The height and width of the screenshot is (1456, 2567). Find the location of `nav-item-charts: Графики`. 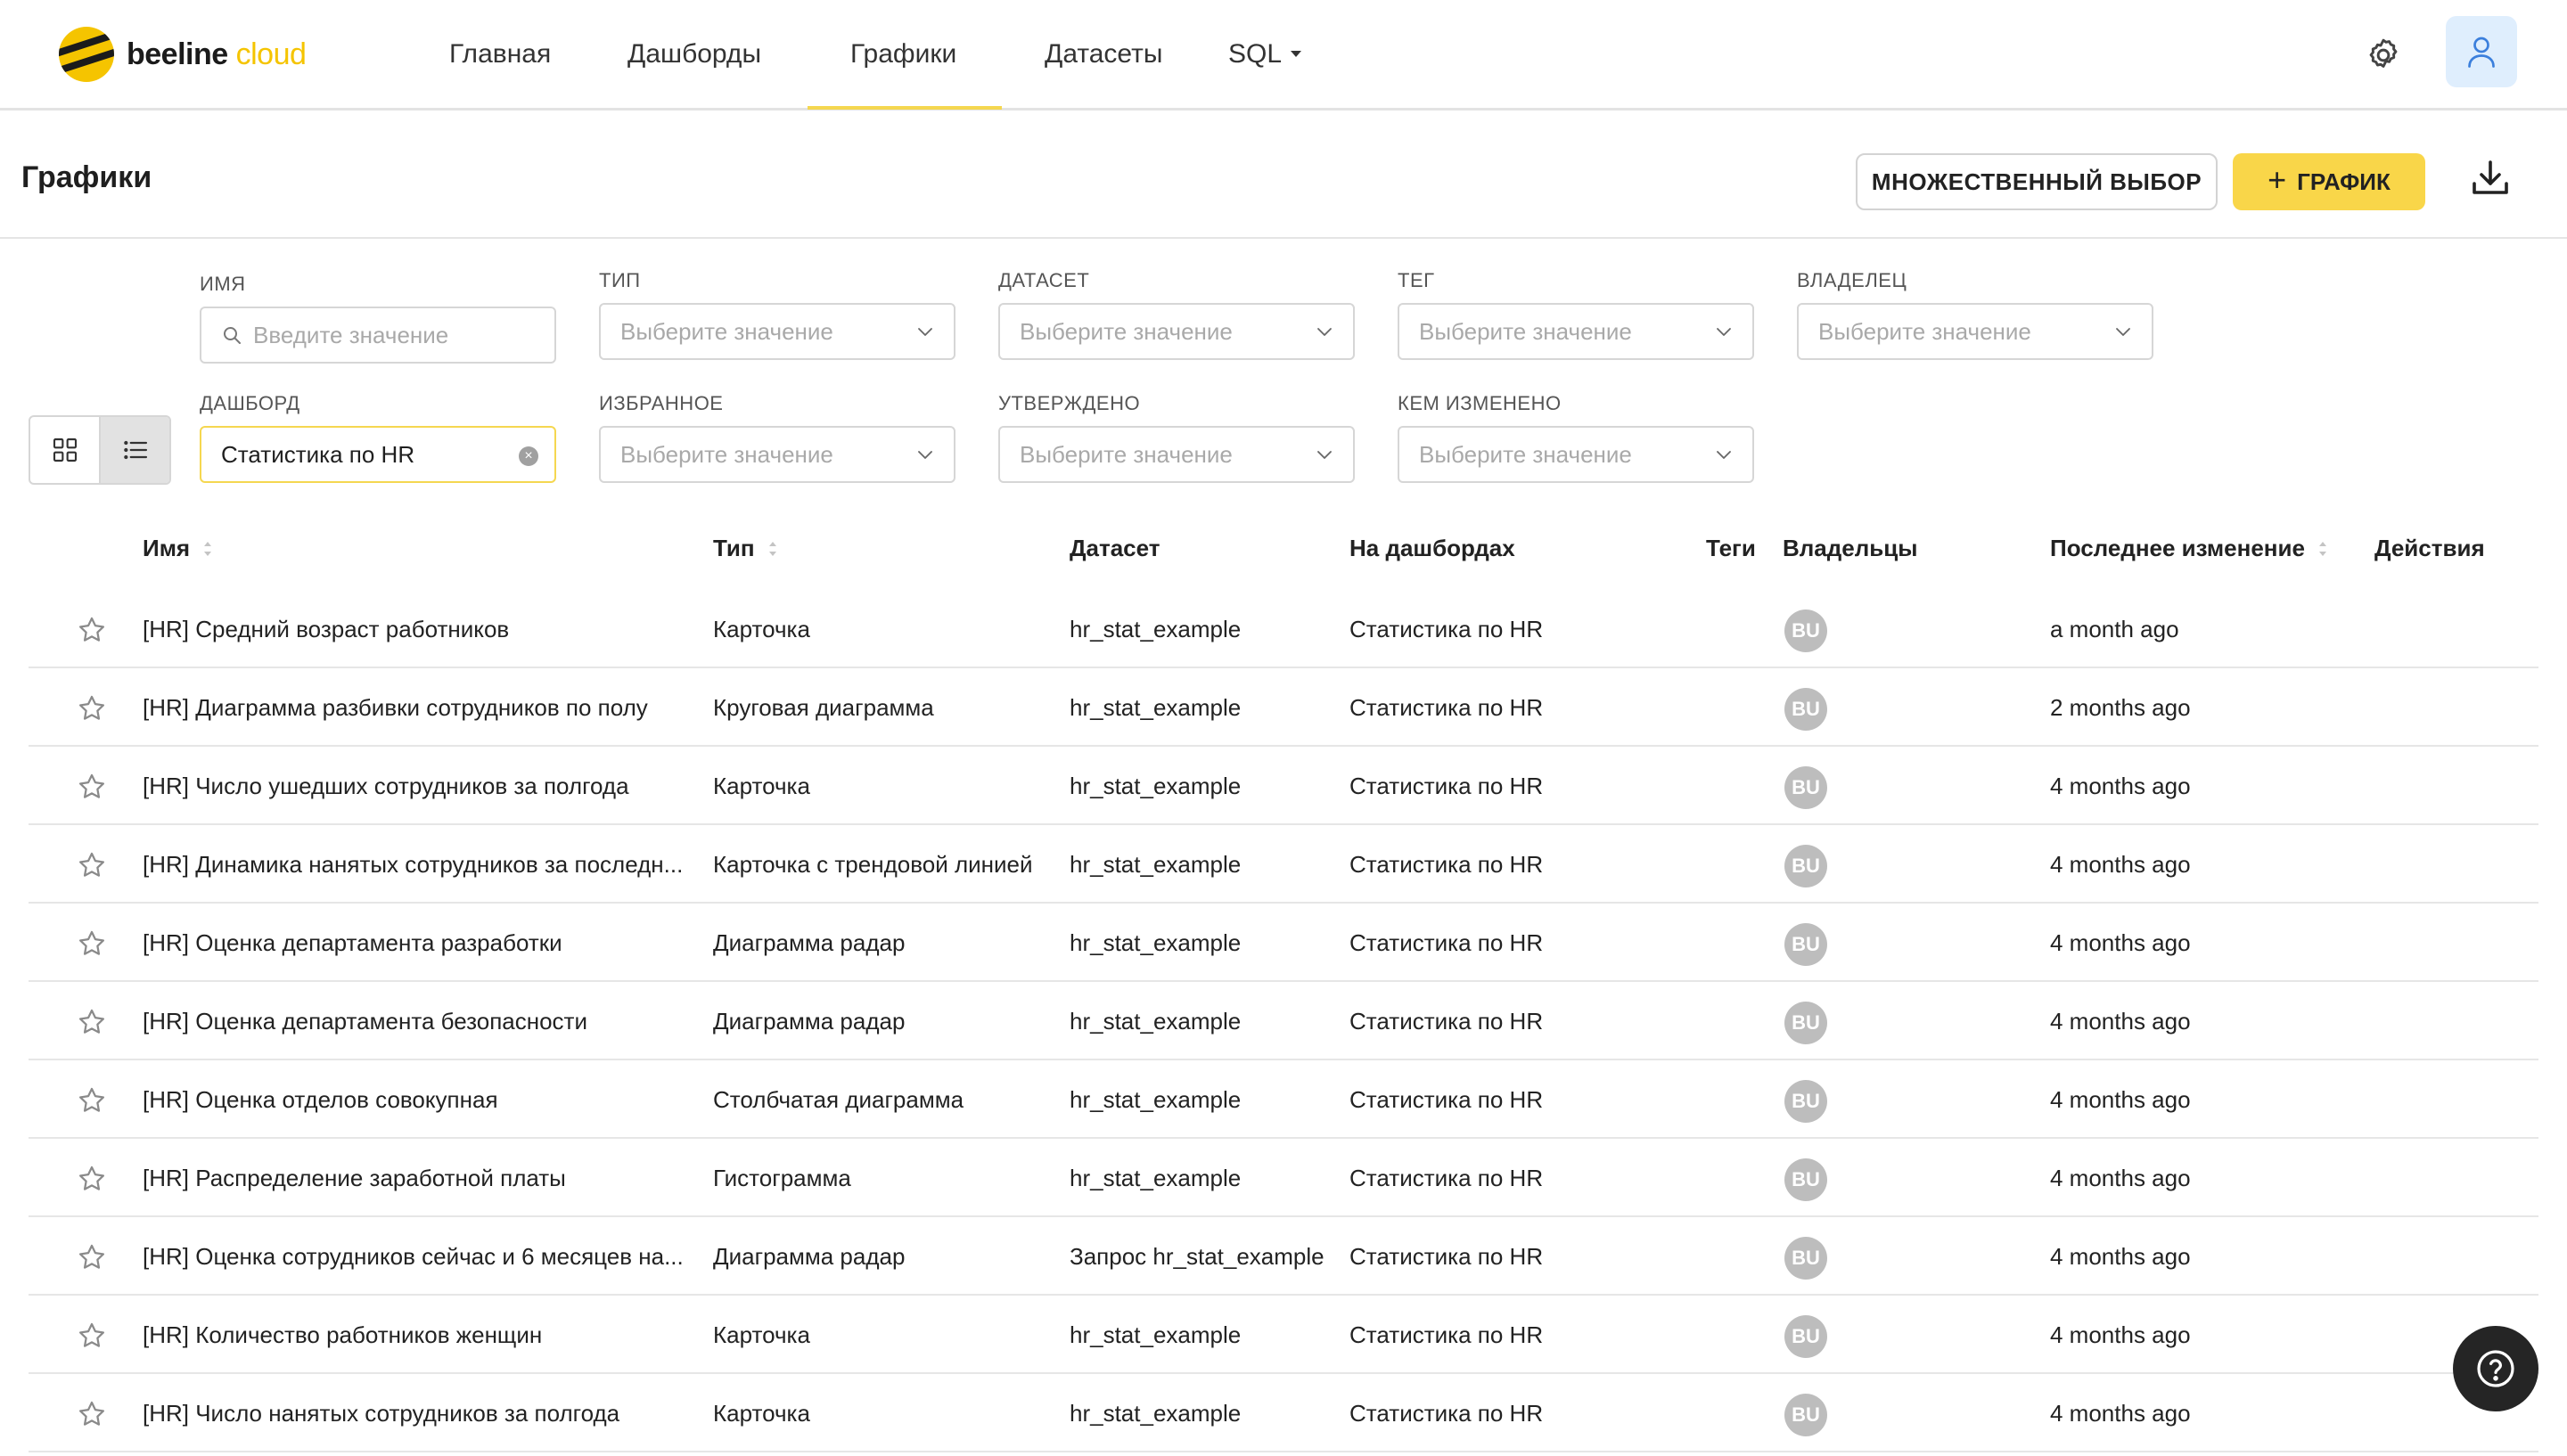

nav-item-charts: Графики is located at coordinates (903, 54).